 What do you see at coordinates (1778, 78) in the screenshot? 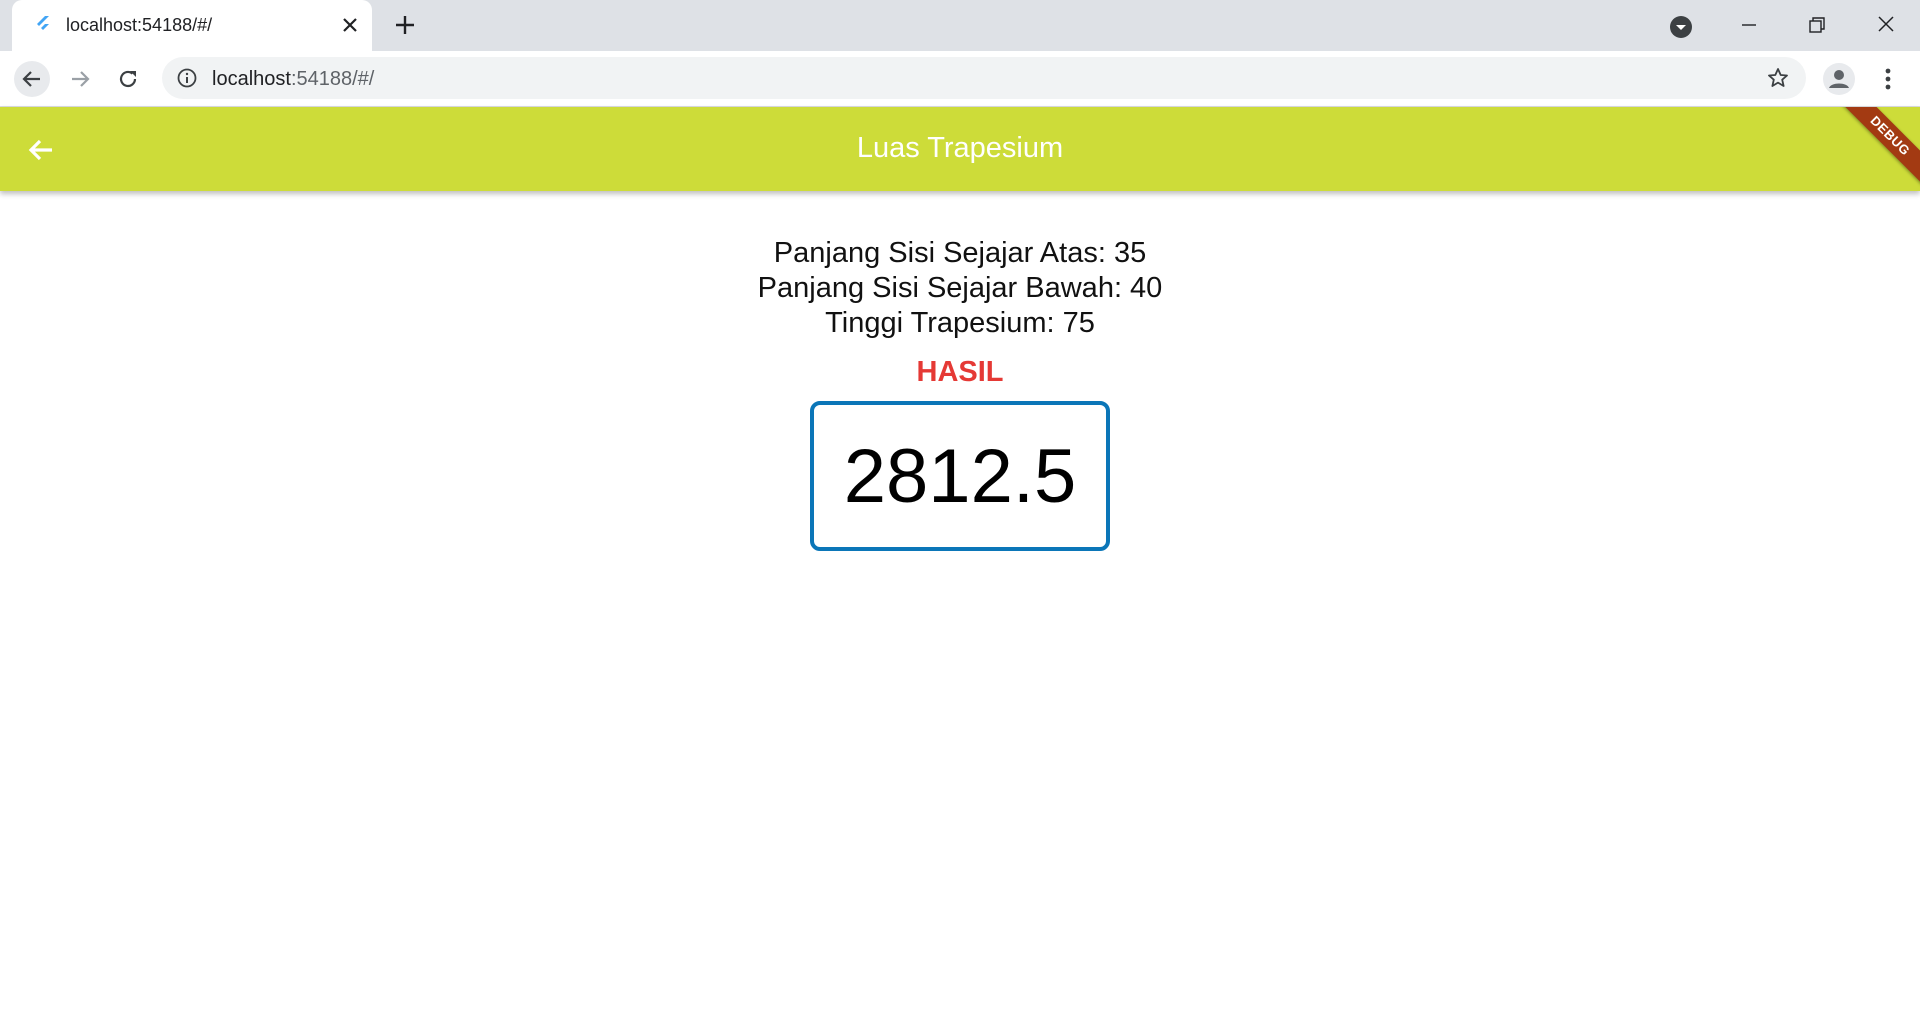
I see `bookmark-star-icon` at bounding box center [1778, 78].